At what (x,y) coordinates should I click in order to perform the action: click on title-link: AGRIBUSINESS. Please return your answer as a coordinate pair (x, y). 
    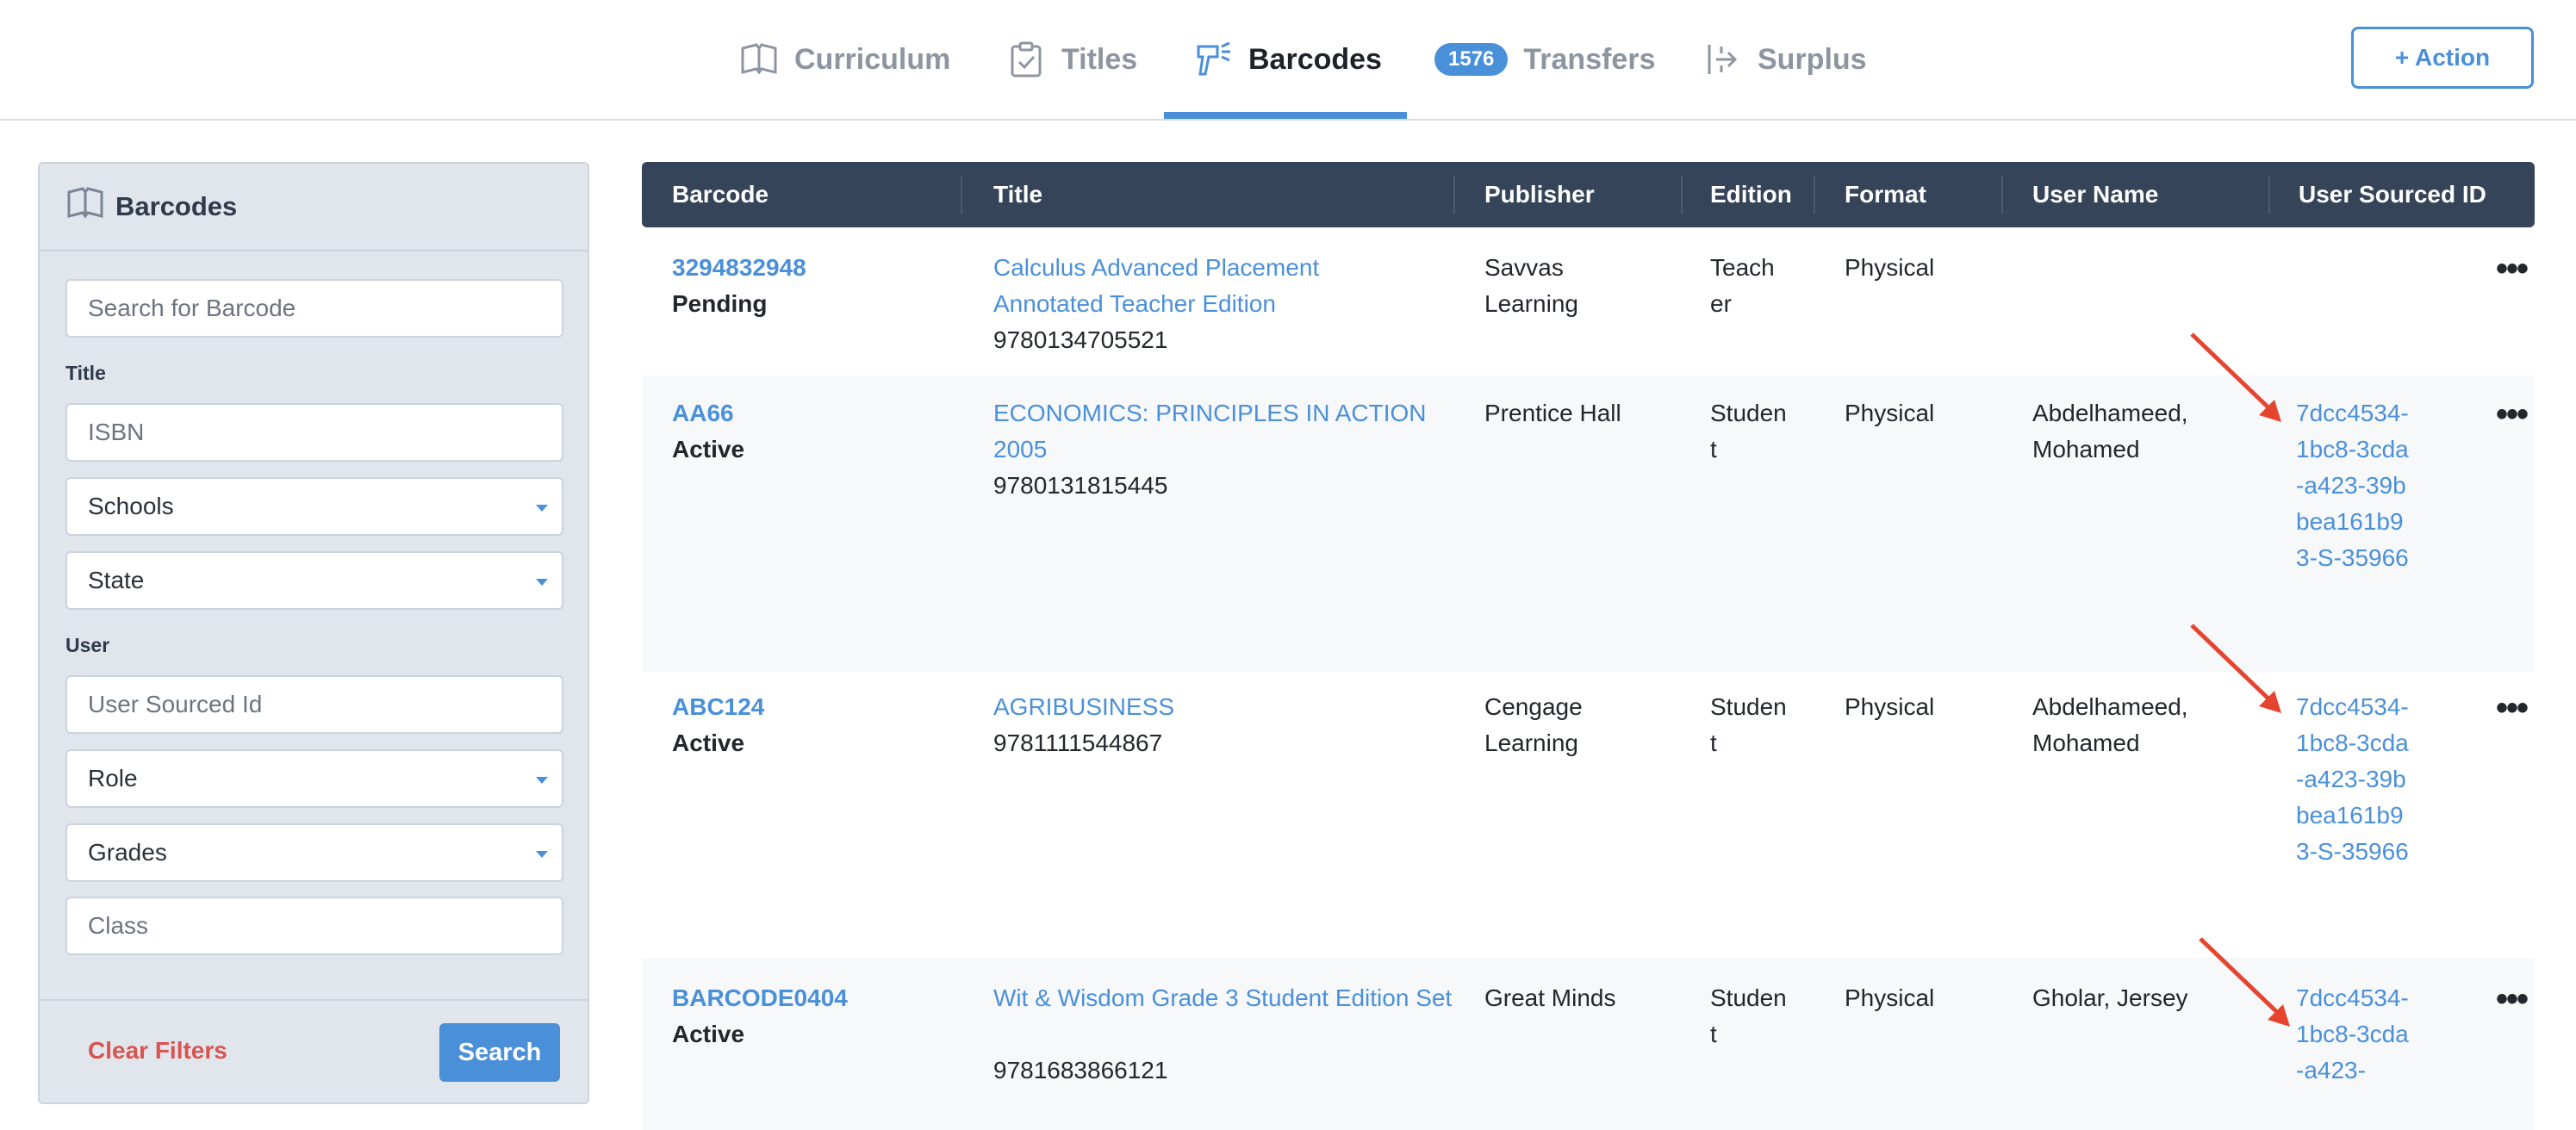
    Looking at the image, I should click on (1217, 707).